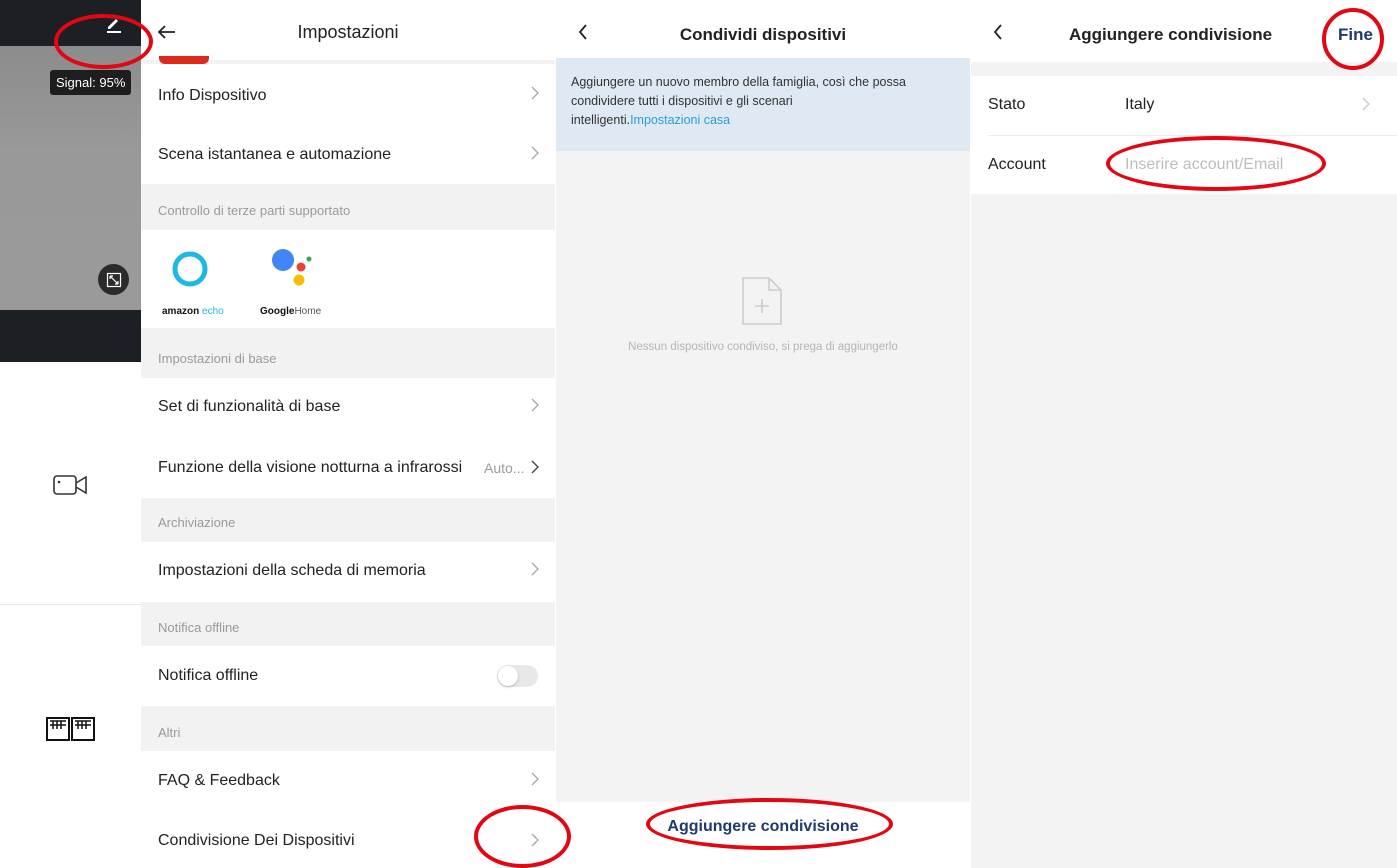 The width and height of the screenshot is (1397, 868). Describe the element at coordinates (998, 32) in the screenshot. I see `back-chevron-icon` at that location.